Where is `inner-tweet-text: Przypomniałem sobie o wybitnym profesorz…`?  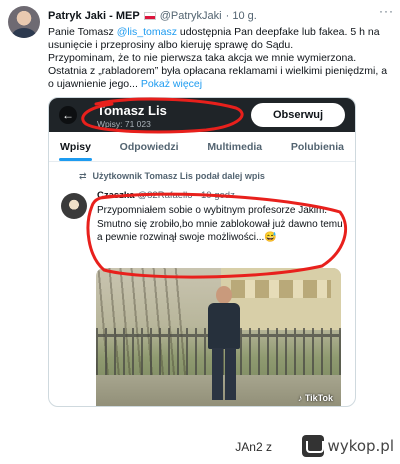 inner-tweet-text: Przypomniałem sobie o wybitnym profesorz… is located at coordinates (220, 224).